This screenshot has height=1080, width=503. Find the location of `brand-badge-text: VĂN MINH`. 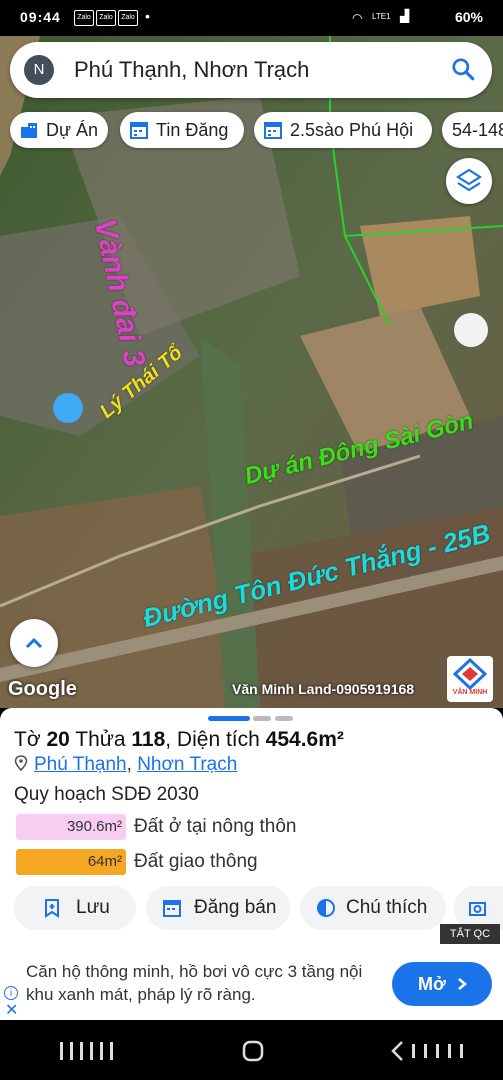

brand-badge-text: VĂN MINH is located at coordinates (470, 692).